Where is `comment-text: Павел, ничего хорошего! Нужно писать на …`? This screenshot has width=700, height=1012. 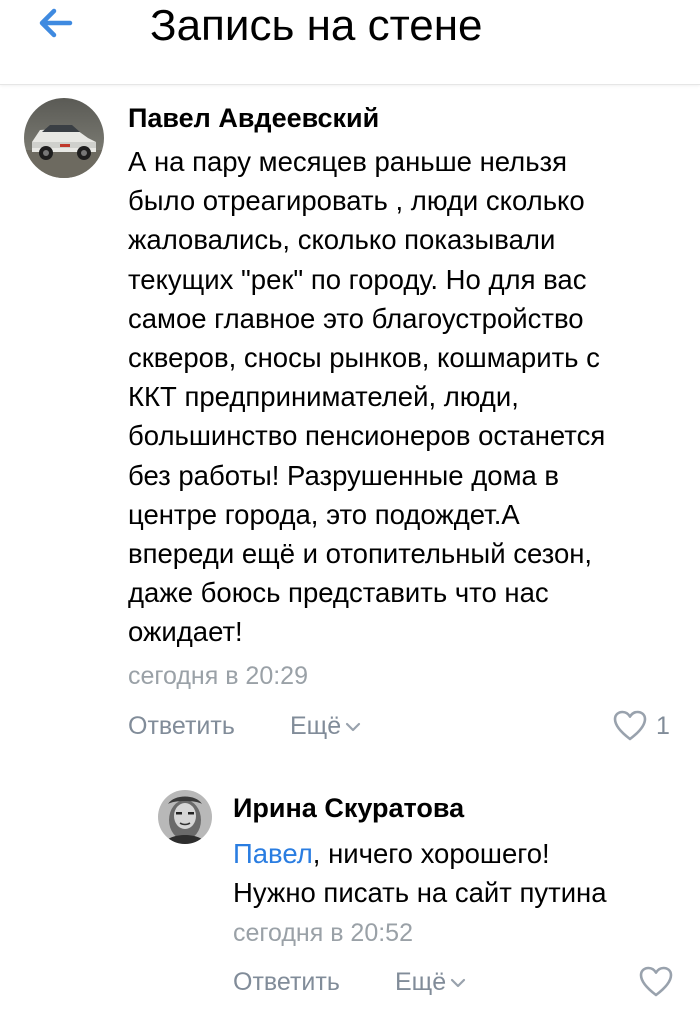 comment-text: Павел, ничего хорошего! Нужно писать на … is located at coordinates (463, 873).